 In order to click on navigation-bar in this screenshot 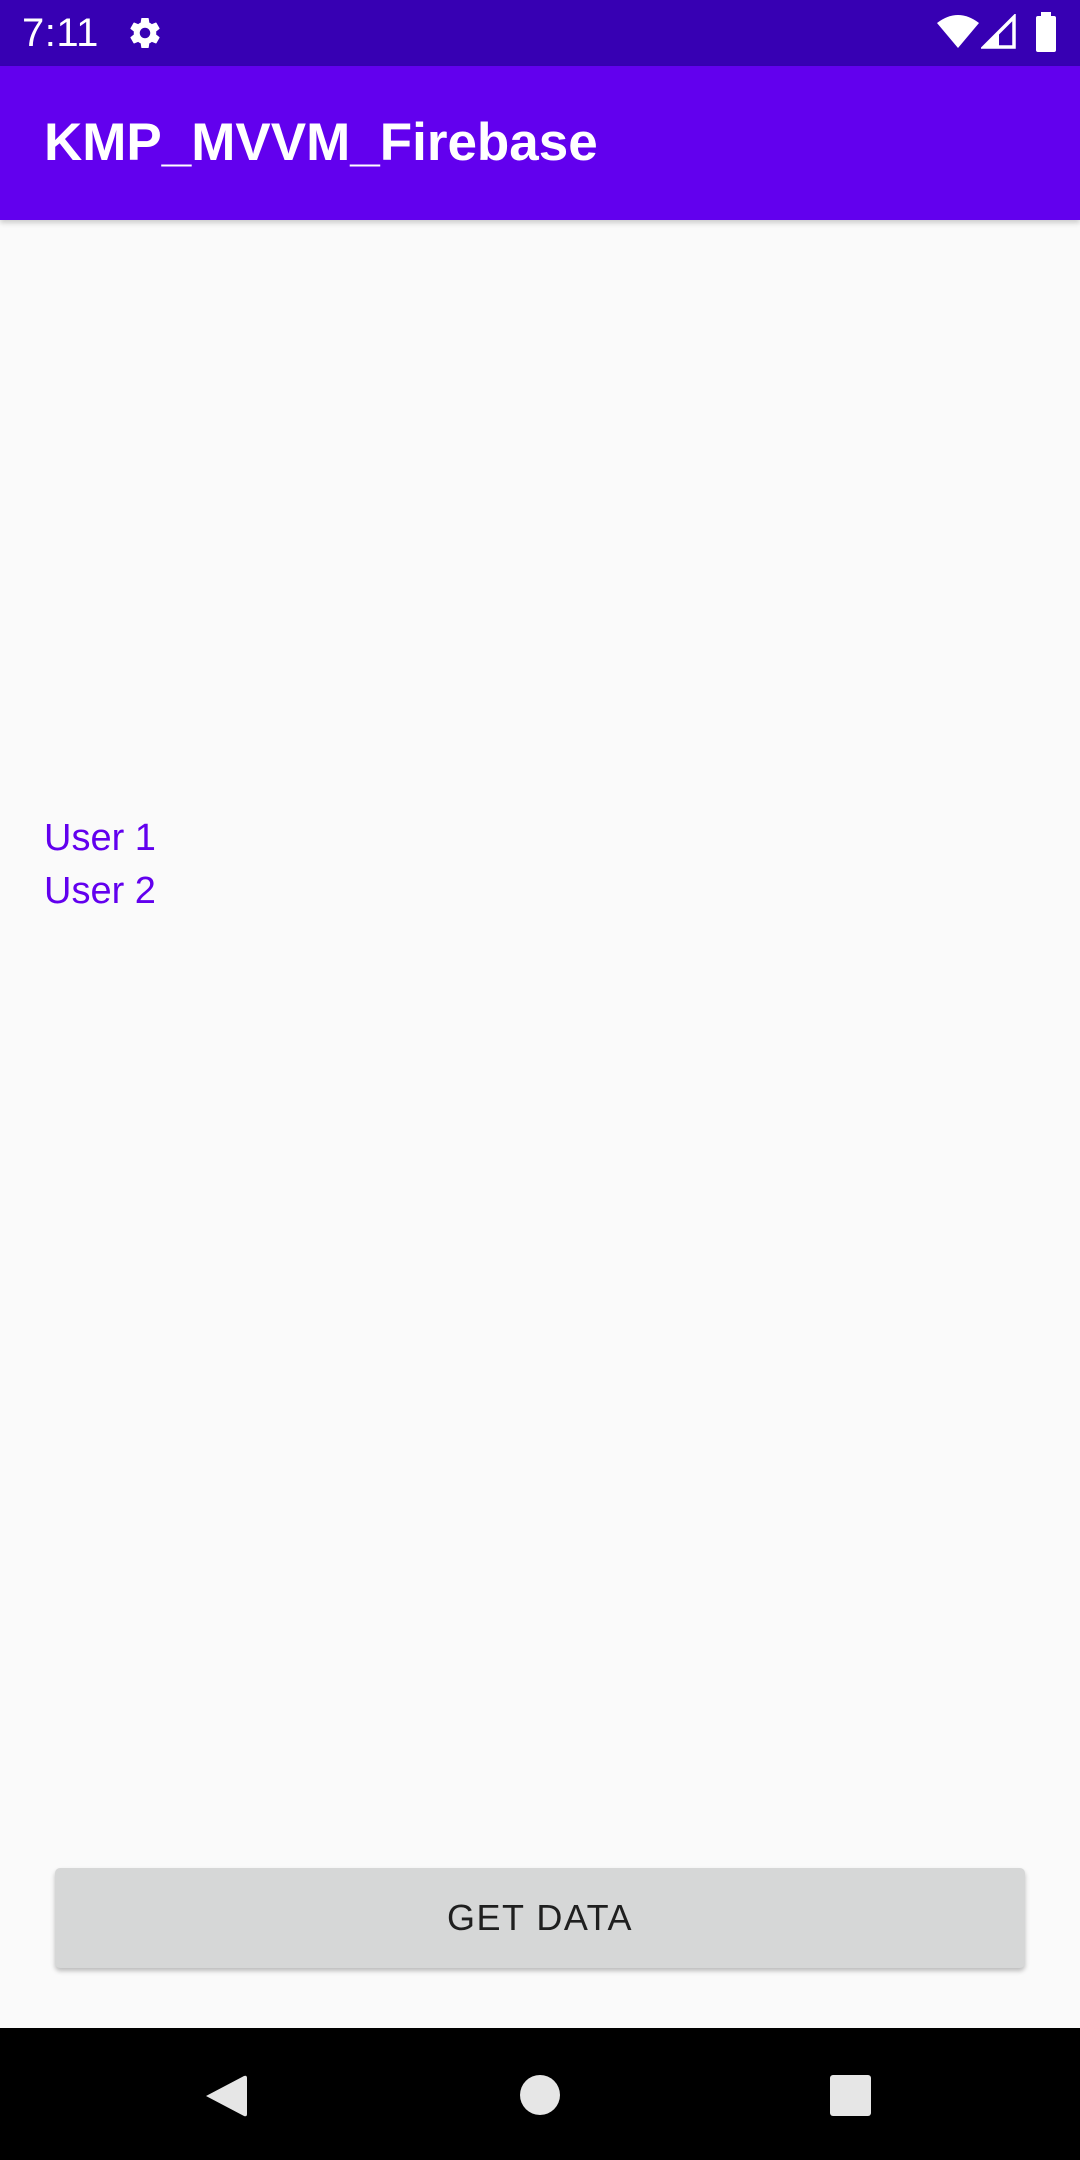, I will do `click(540, 2094)`.